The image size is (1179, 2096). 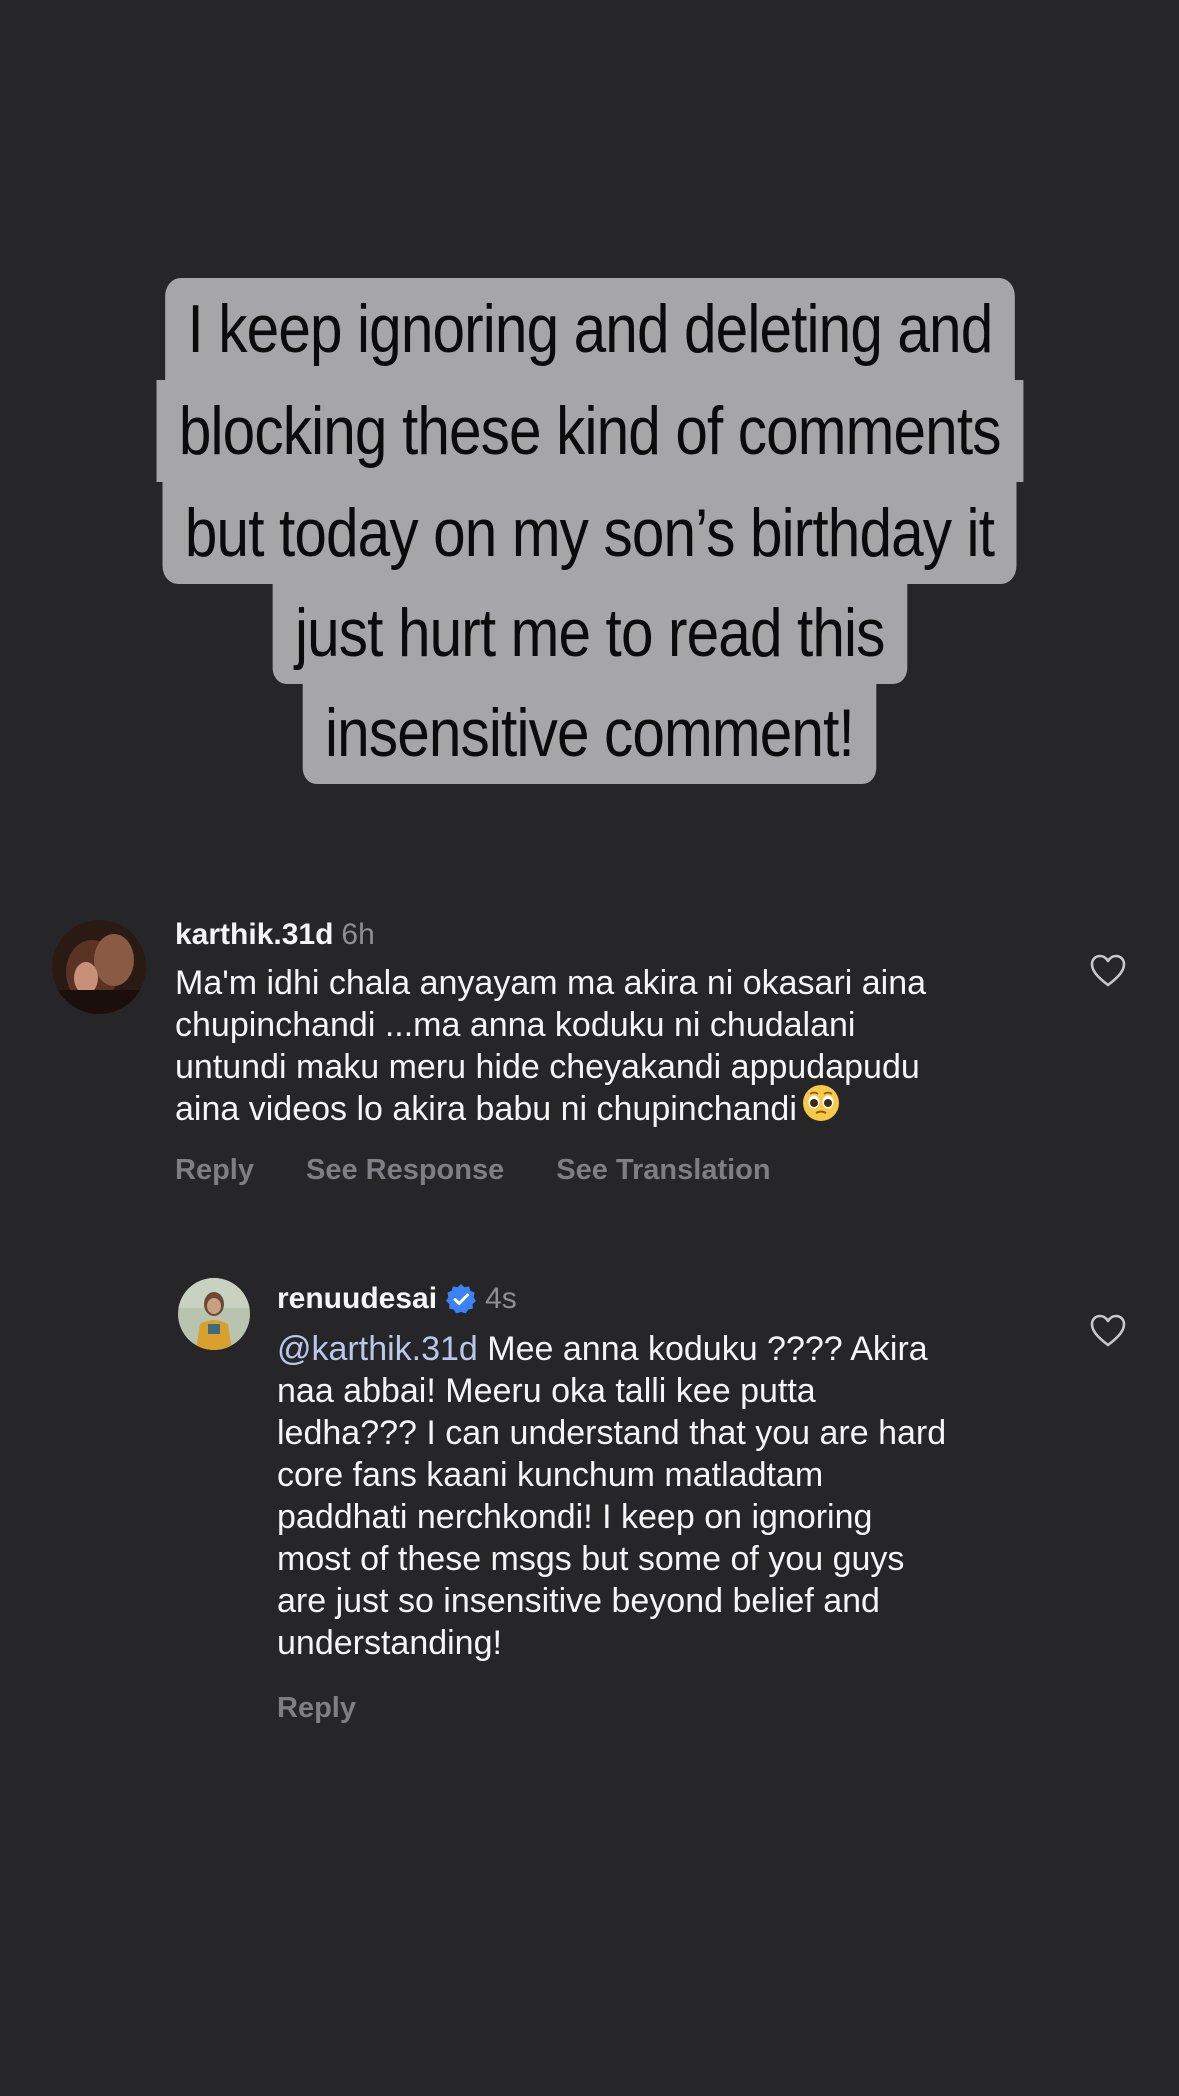 What do you see at coordinates (589, 431) in the screenshot?
I see `caption-line: blocking these kind of comments` at bounding box center [589, 431].